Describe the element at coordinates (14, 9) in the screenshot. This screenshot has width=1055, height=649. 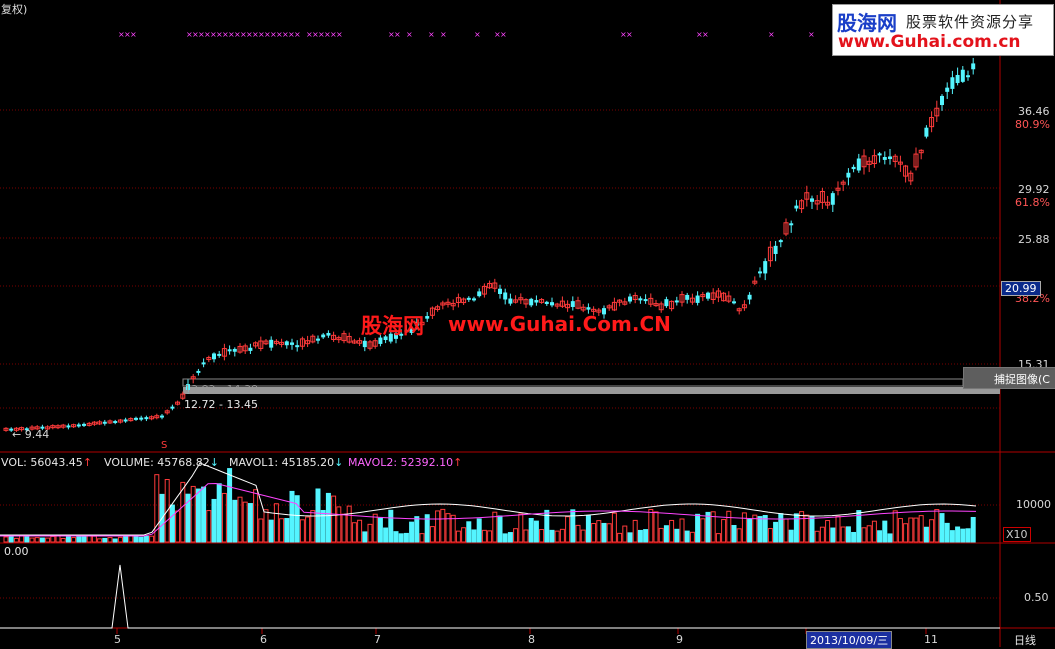
I see `adjust-label: 复权)` at that location.